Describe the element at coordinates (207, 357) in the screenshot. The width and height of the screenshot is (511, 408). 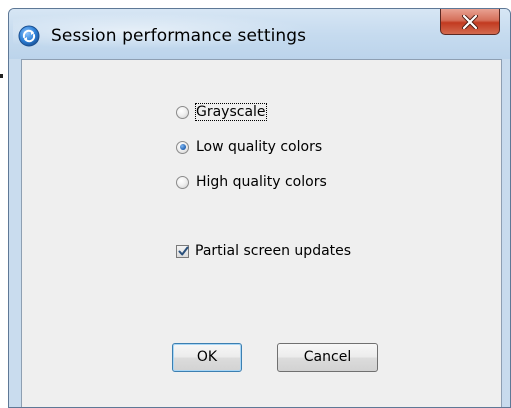
I see `ok-button: OK` at that location.